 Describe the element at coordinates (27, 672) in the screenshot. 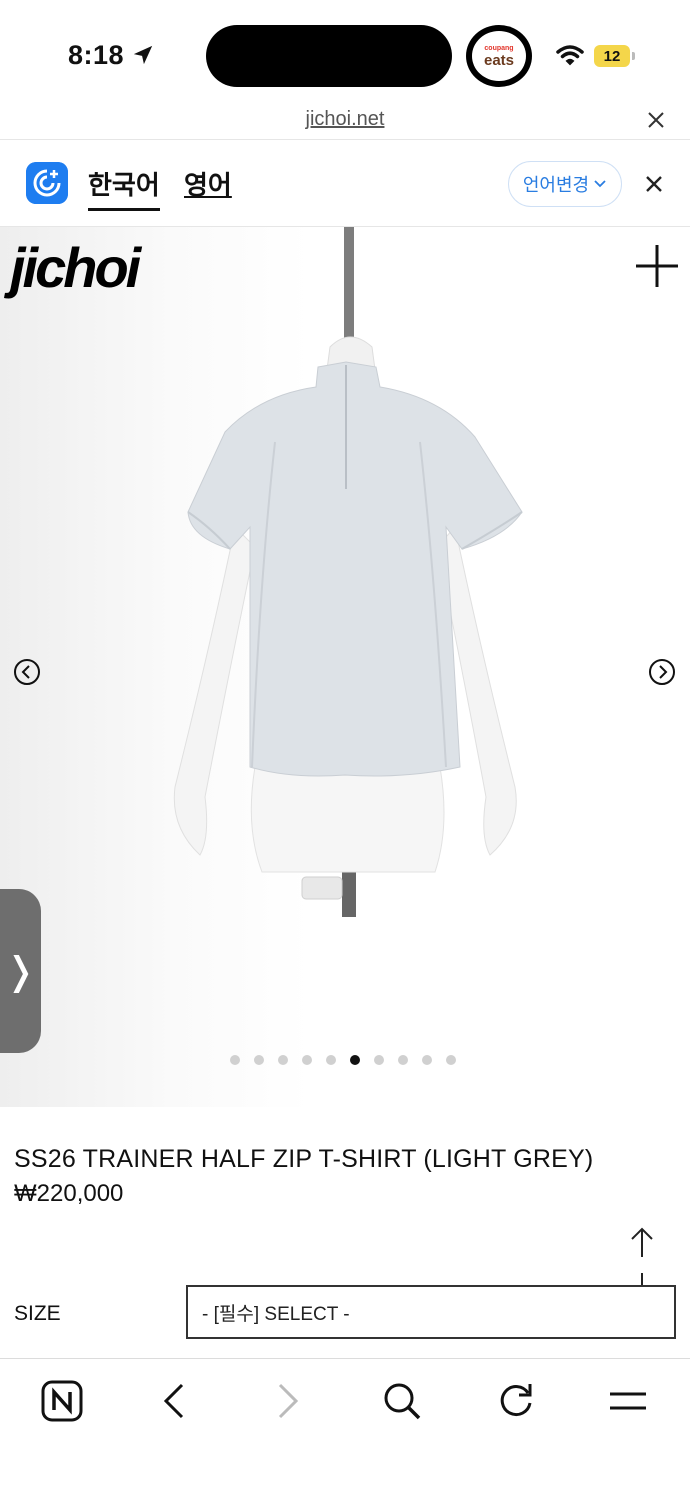

I see `chevron-left-circle-icon` at that location.